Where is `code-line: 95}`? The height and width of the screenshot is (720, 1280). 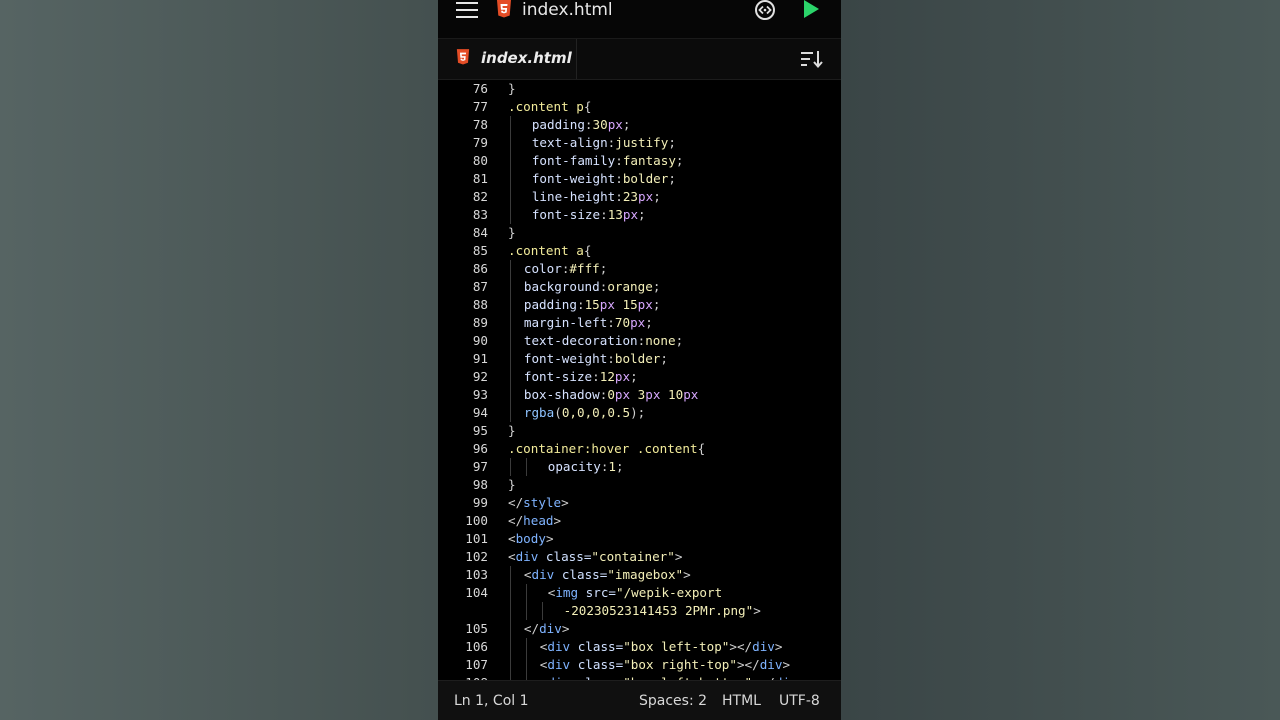 code-line: 95} is located at coordinates (639, 431).